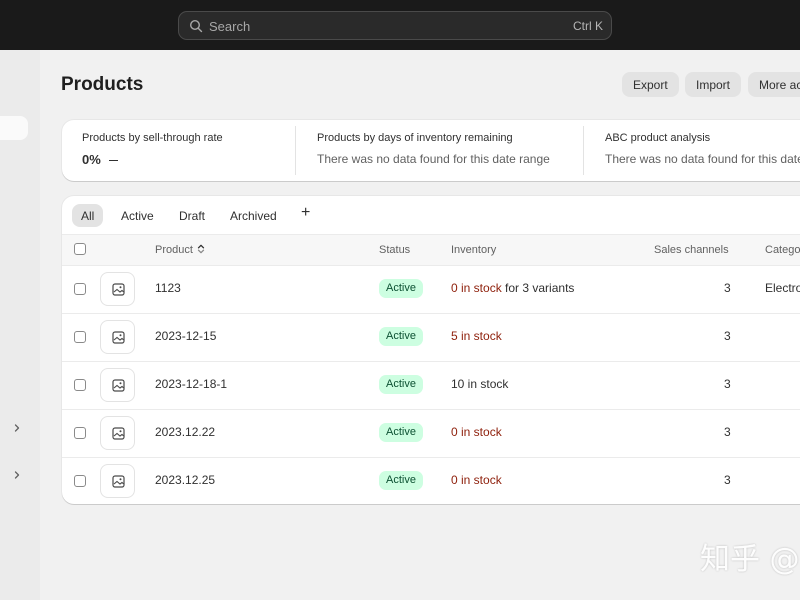 The height and width of the screenshot is (600, 800). I want to click on tab-active: Active, so click(137, 215).